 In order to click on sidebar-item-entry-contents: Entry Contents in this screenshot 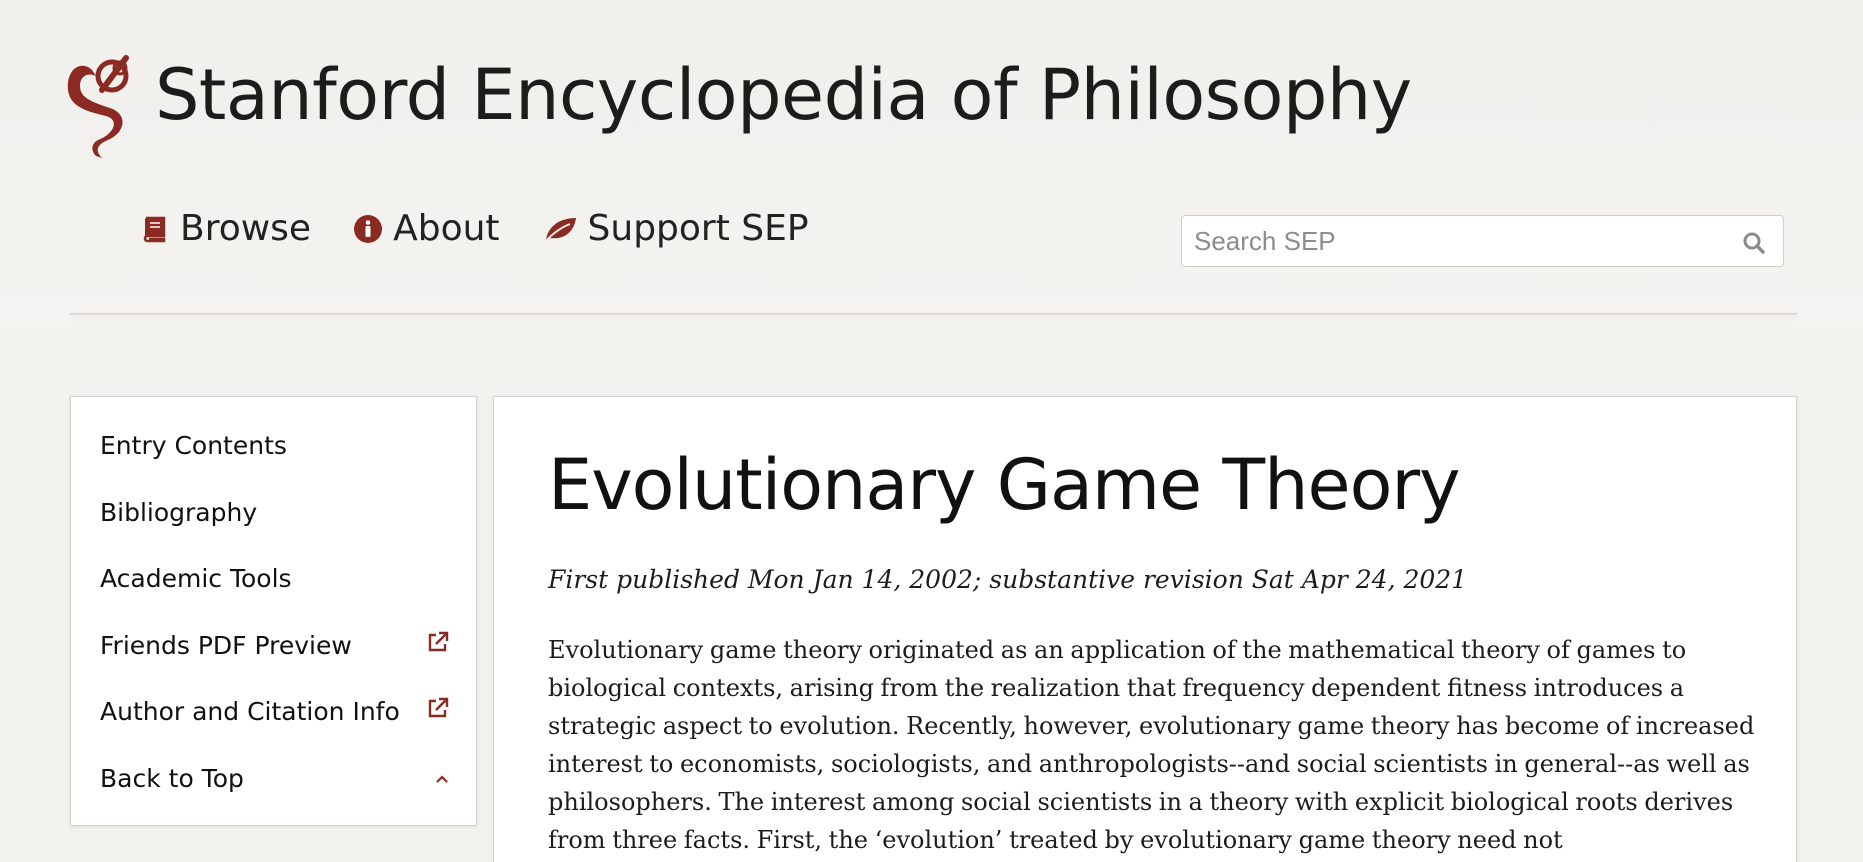, I will do `click(275, 445)`.